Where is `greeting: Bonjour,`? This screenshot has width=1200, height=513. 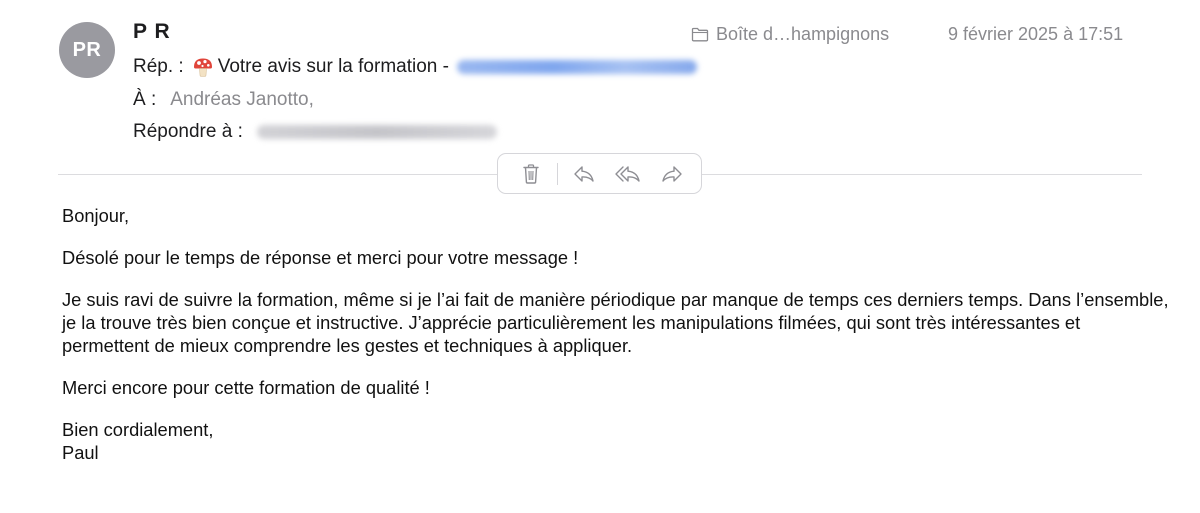 greeting: Bonjour, is located at coordinates (96, 215).